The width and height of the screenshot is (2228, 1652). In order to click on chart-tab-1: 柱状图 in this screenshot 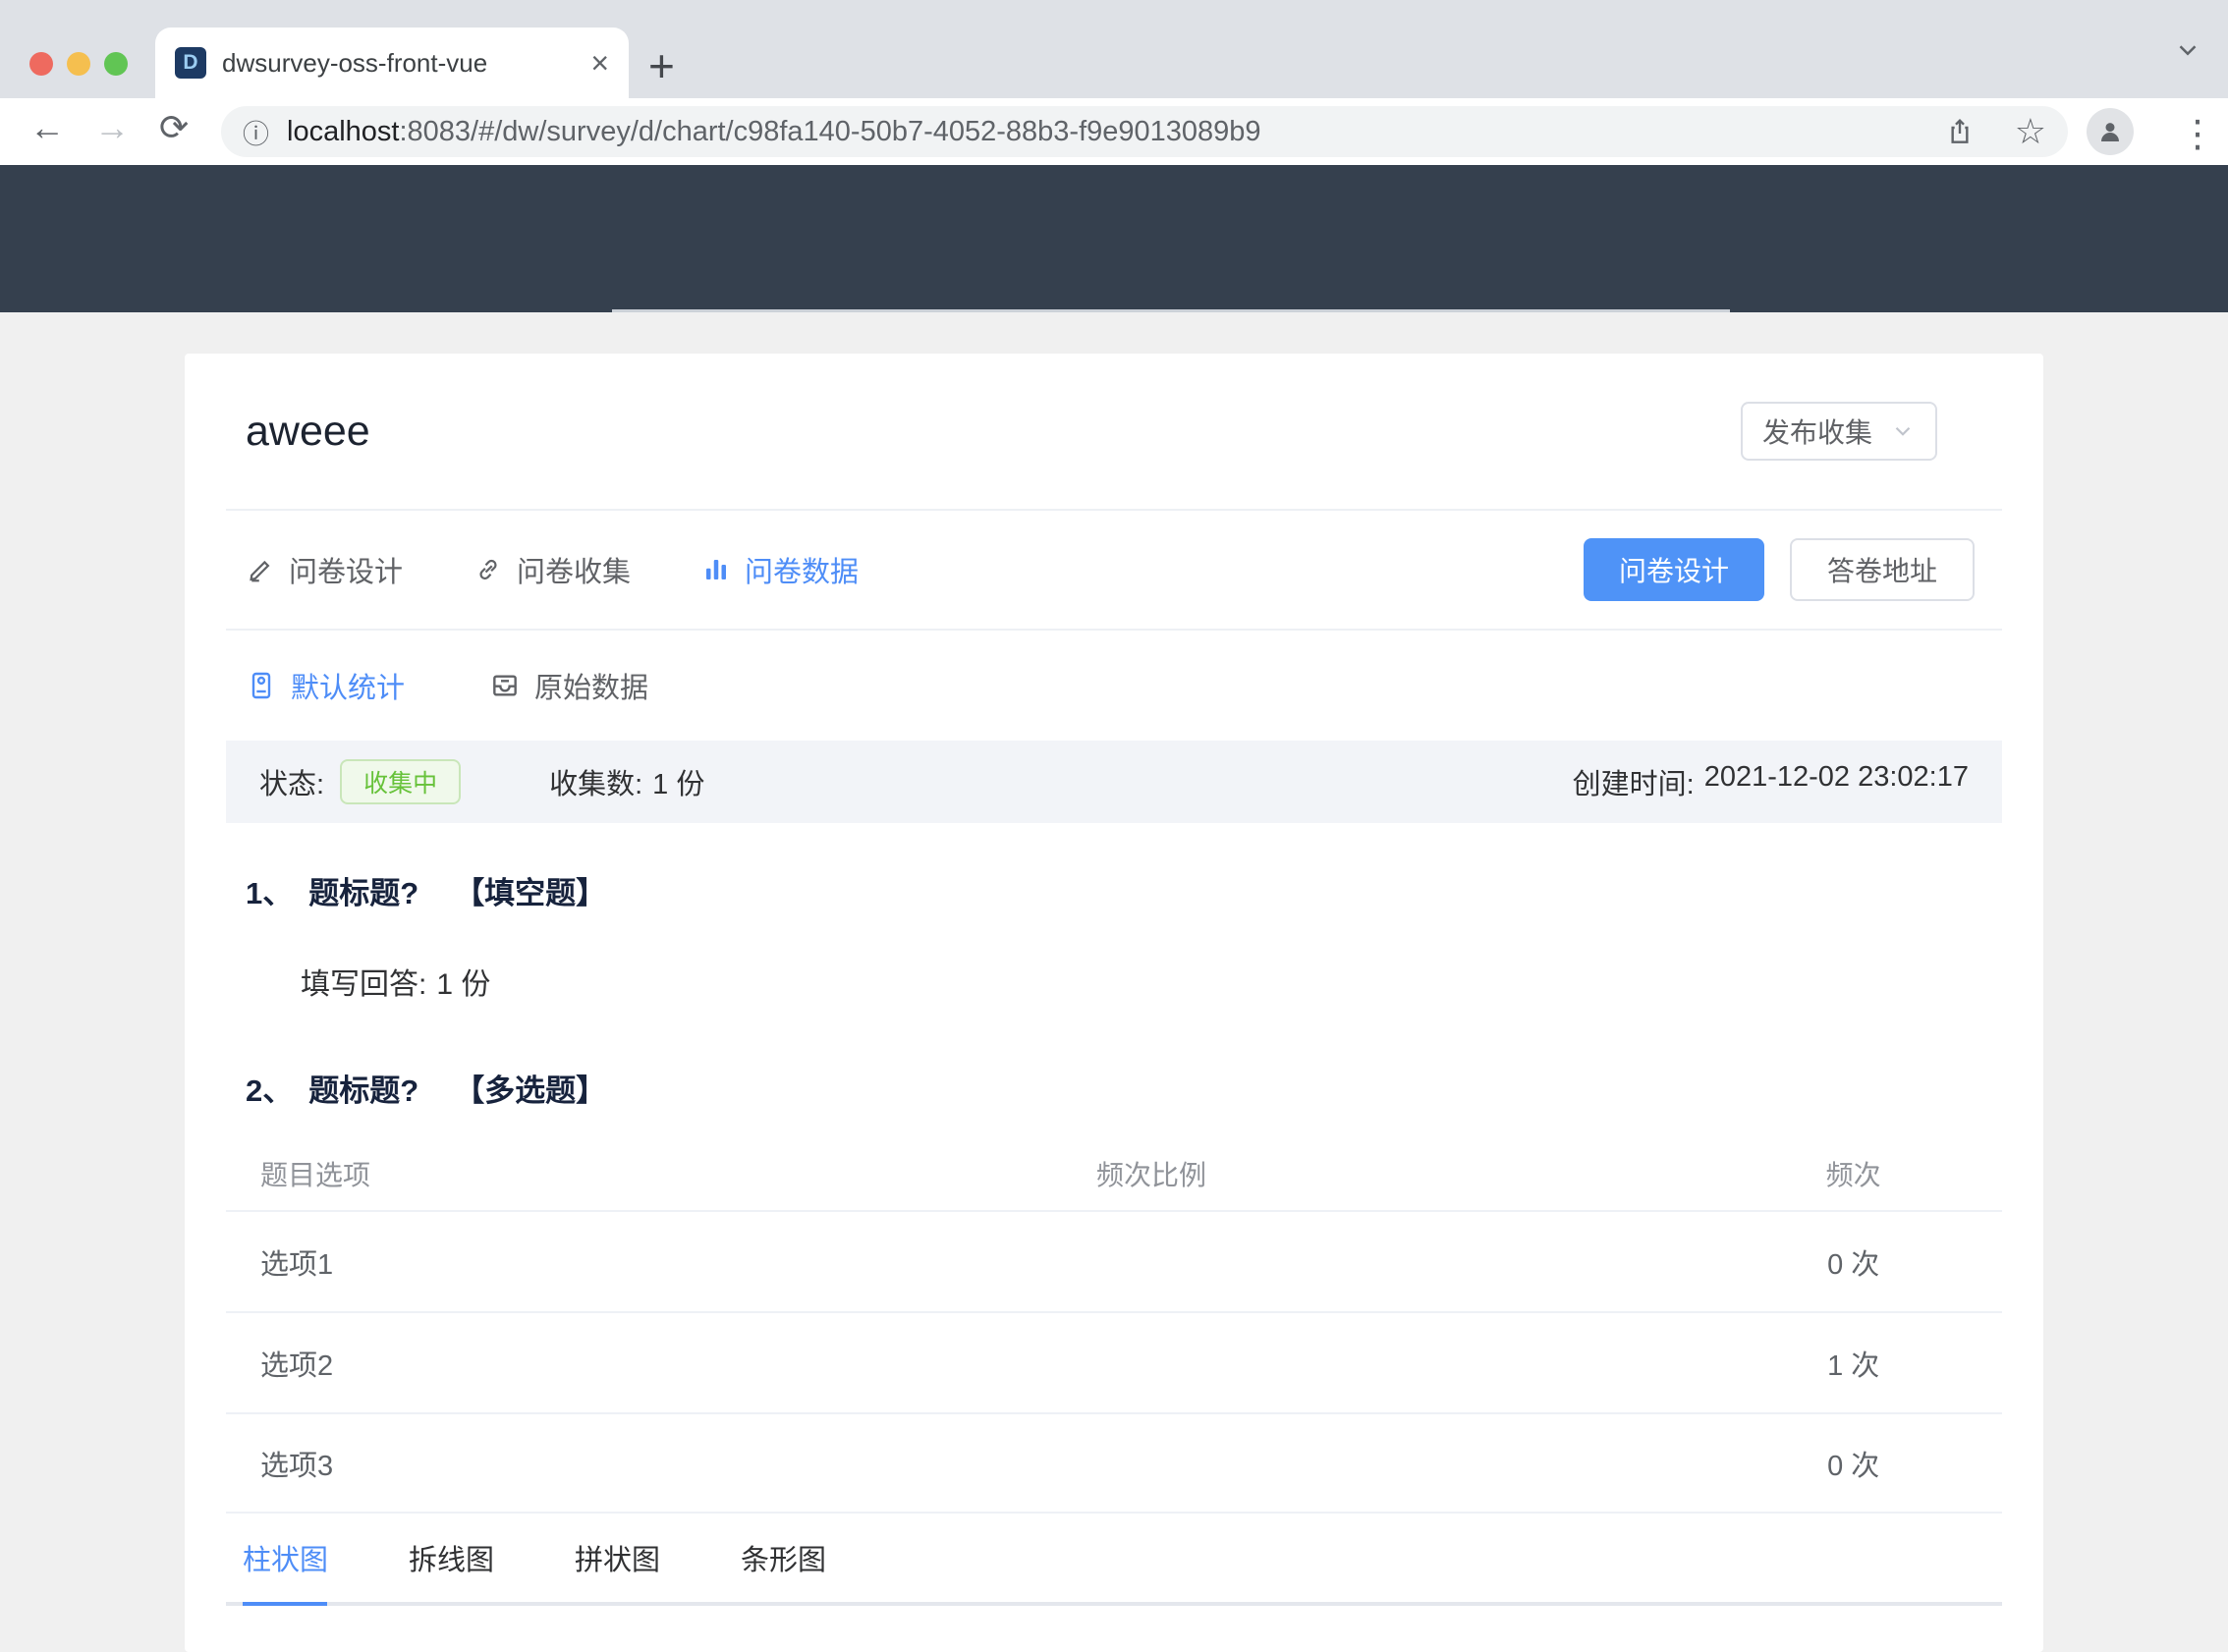, I will do `click(286, 1557)`.